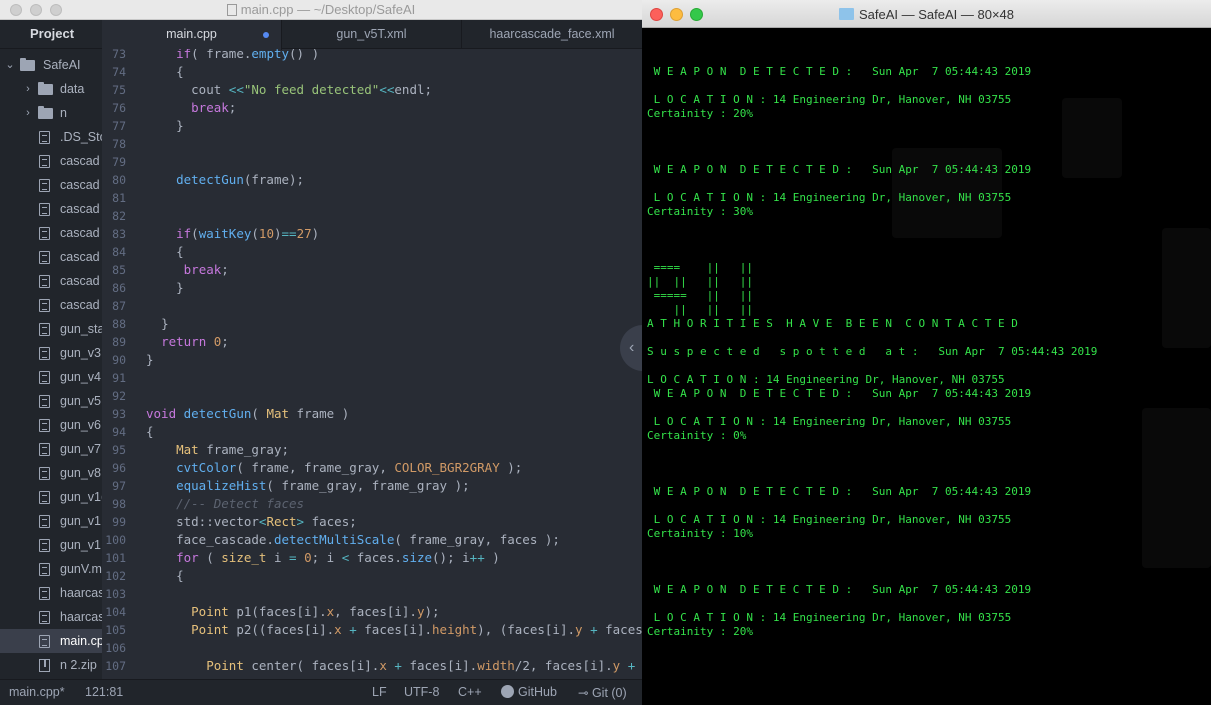 Image resolution: width=1211 pixels, height=705 pixels. What do you see at coordinates (51, 113) in the screenshot?
I see `tree-folder: › n` at bounding box center [51, 113].